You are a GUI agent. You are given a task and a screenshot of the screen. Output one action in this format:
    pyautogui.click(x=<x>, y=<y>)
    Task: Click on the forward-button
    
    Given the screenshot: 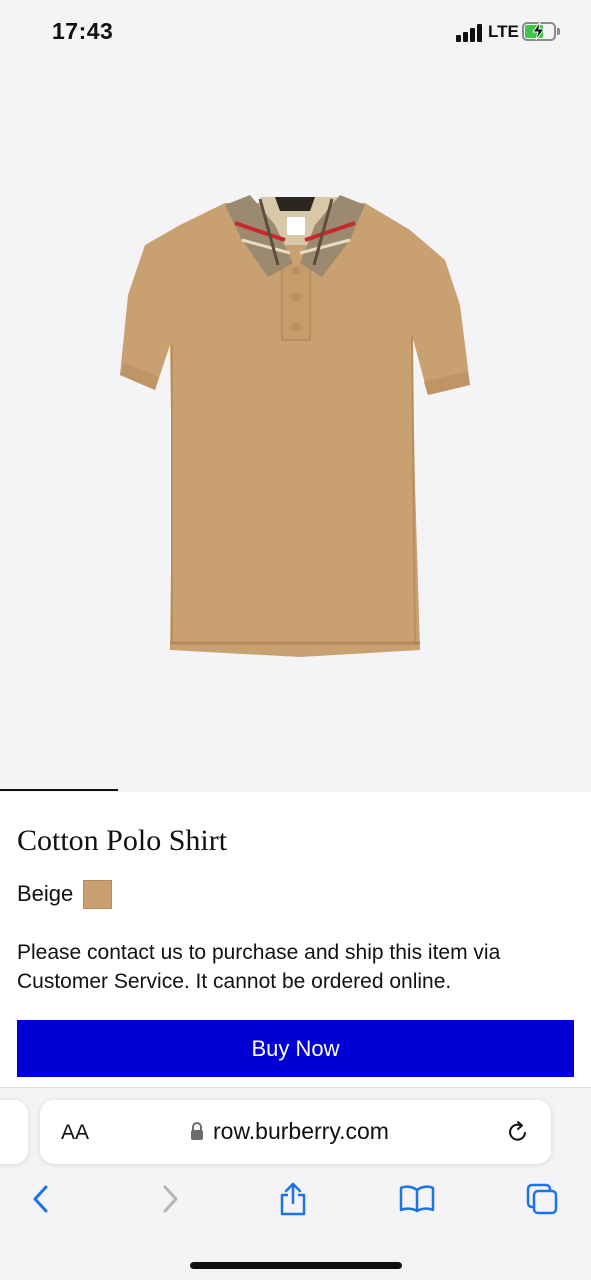 What is the action you would take?
    pyautogui.click(x=170, y=1199)
    